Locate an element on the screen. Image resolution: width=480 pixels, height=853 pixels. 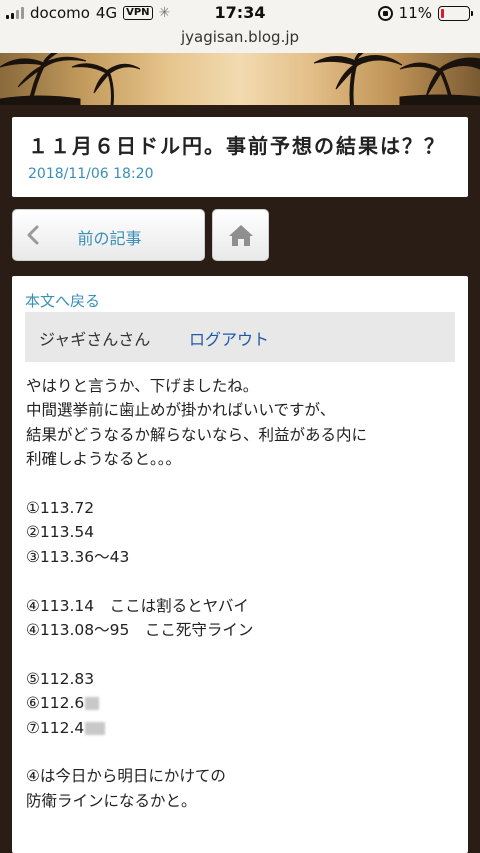
battery-percent: 11% is located at coordinates (415, 13).